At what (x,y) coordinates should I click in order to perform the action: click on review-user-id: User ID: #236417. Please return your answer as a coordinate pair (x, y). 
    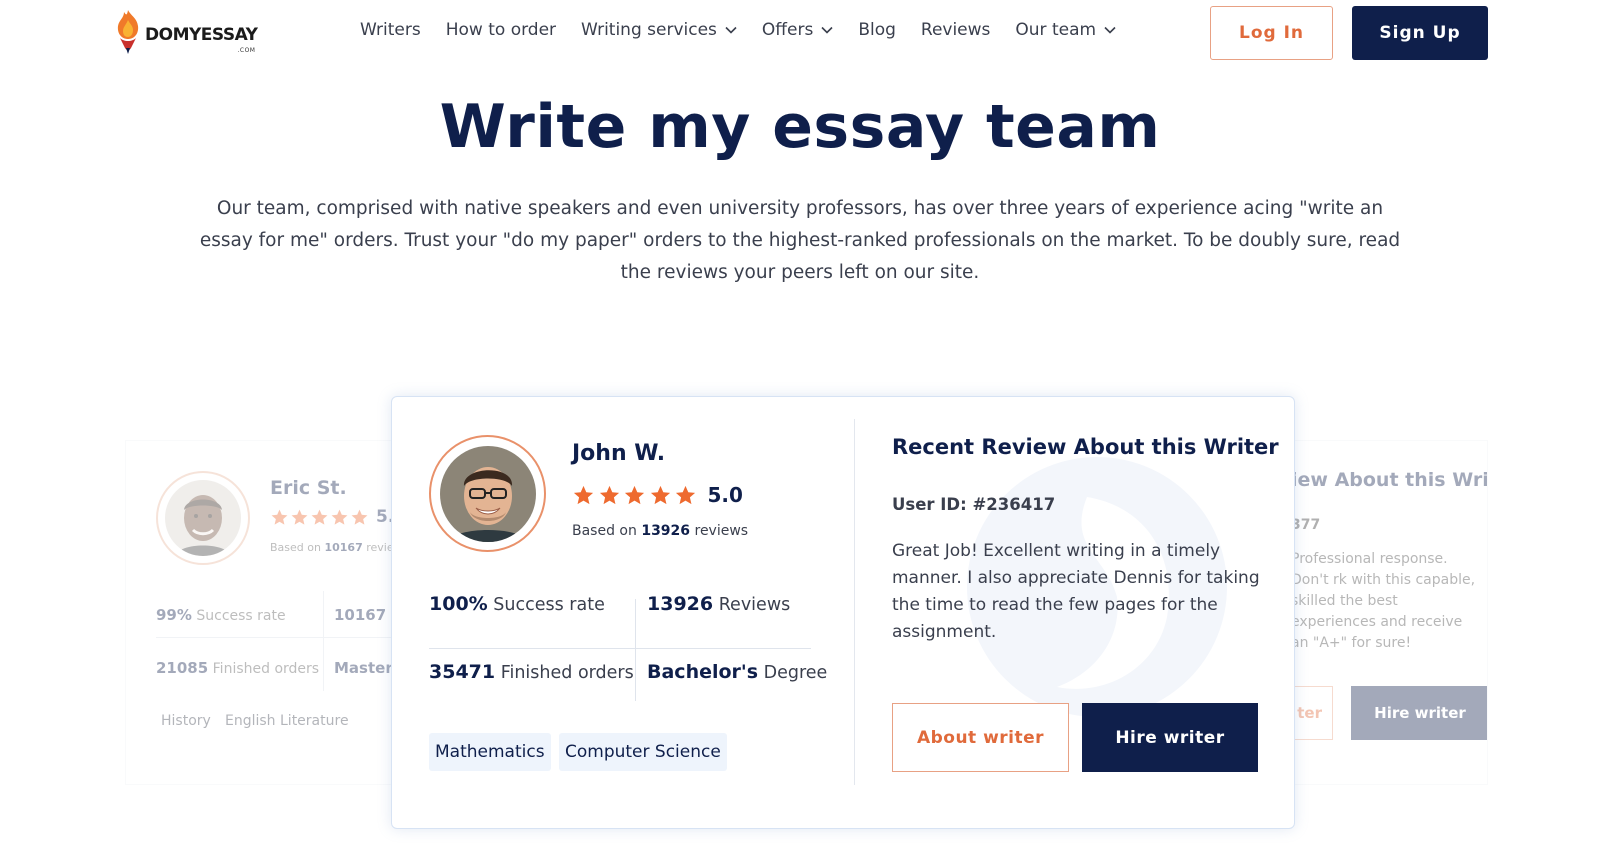
    Looking at the image, I should click on (974, 504).